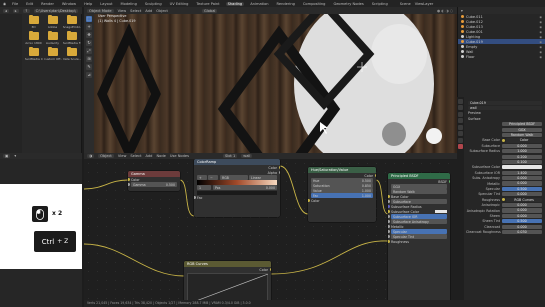 This screenshot has width=545, height=307. I want to click on menu-edit: Edit, so click(29, 4).